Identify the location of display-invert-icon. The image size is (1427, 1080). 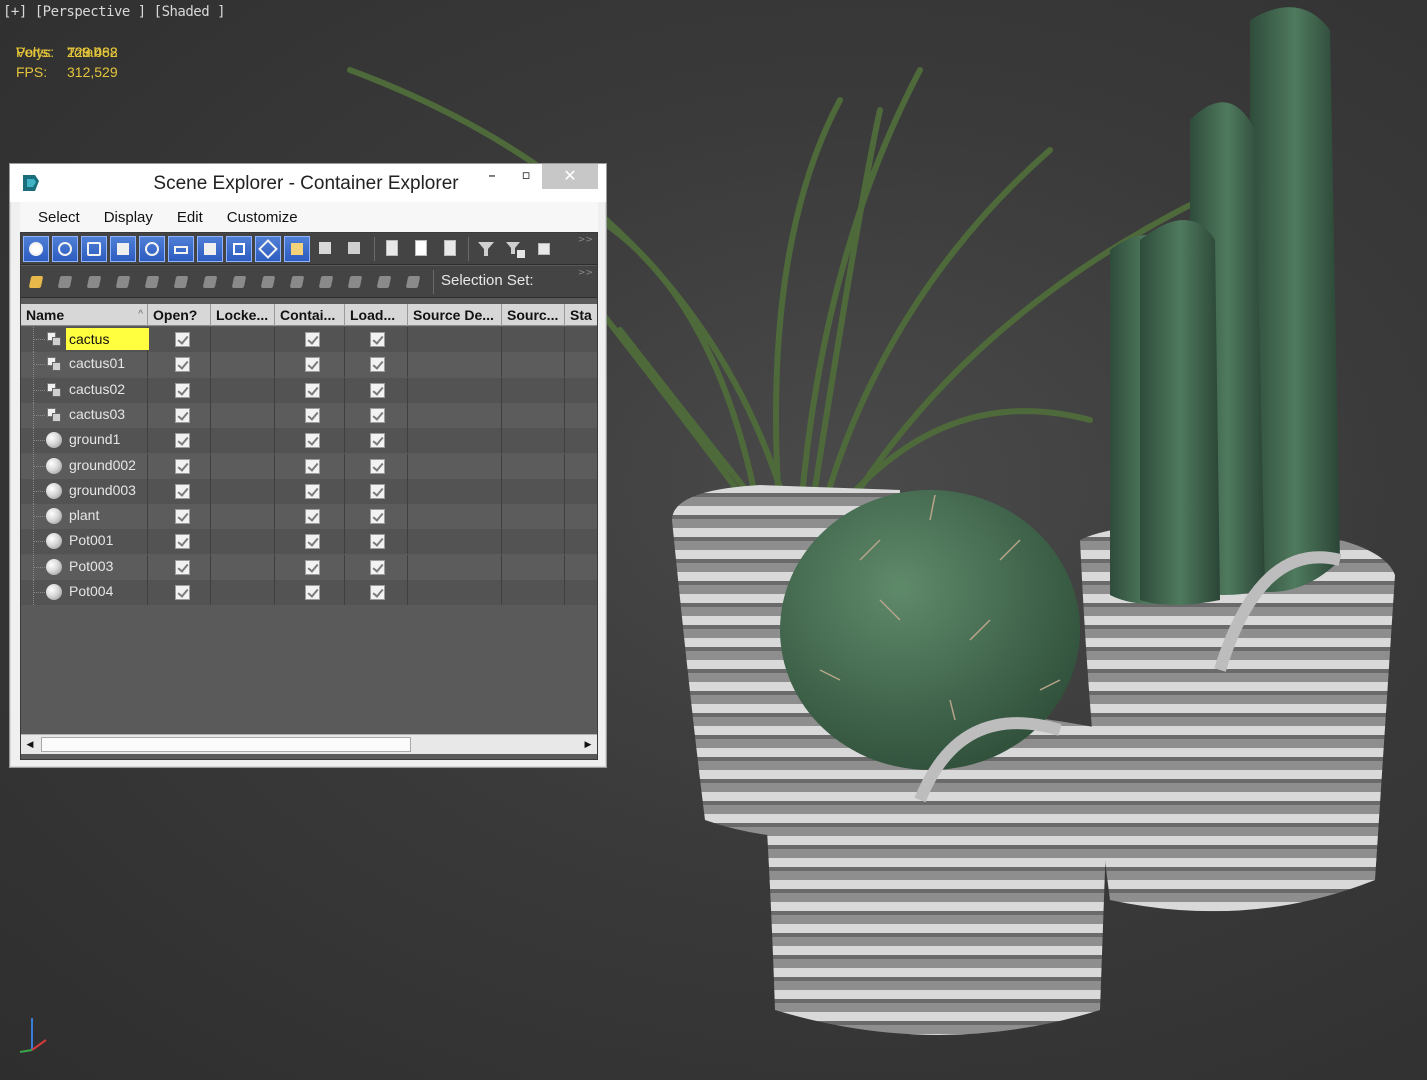
(450, 249).